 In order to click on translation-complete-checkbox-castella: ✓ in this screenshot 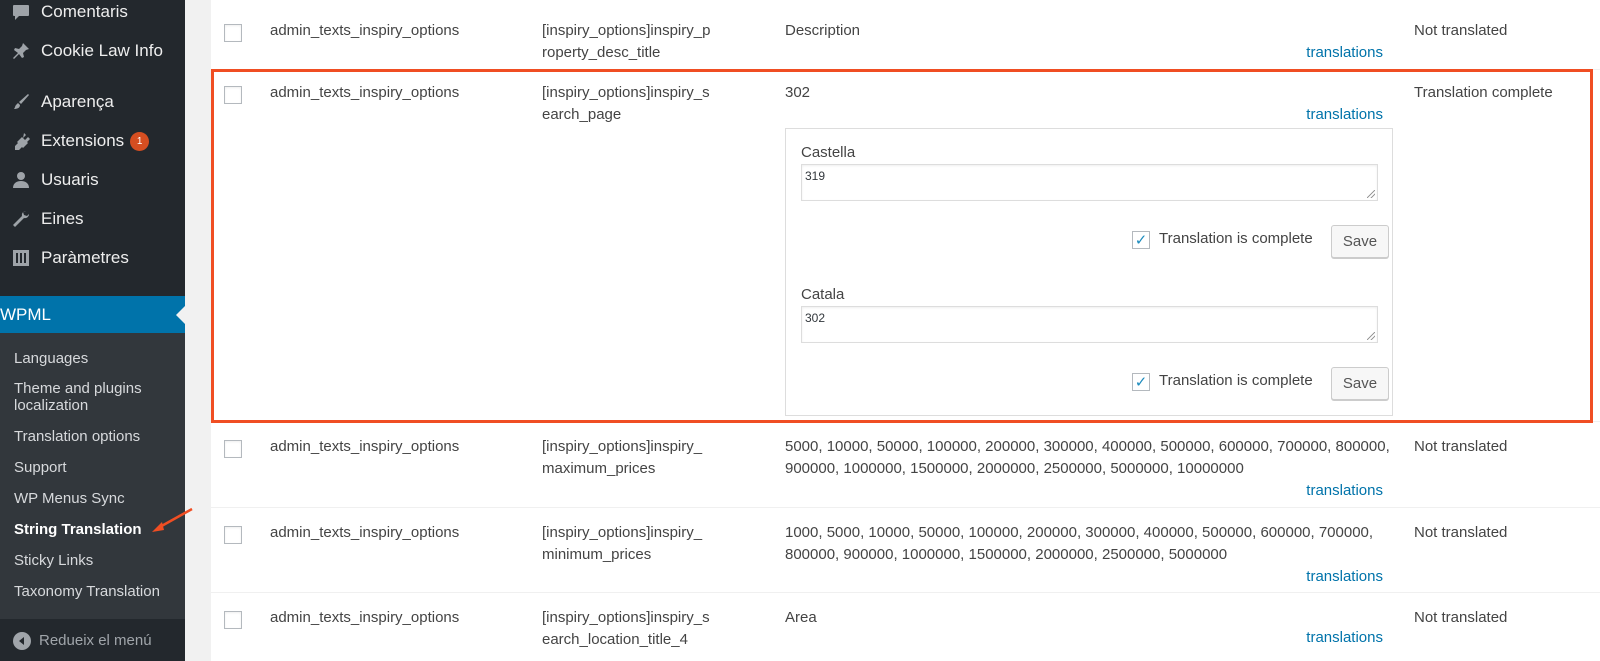, I will do `click(1141, 240)`.